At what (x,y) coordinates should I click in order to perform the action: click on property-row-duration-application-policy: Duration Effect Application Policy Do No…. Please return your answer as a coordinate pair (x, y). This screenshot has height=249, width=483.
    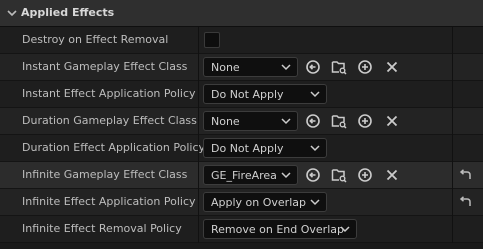
    Looking at the image, I should click on (241, 148).